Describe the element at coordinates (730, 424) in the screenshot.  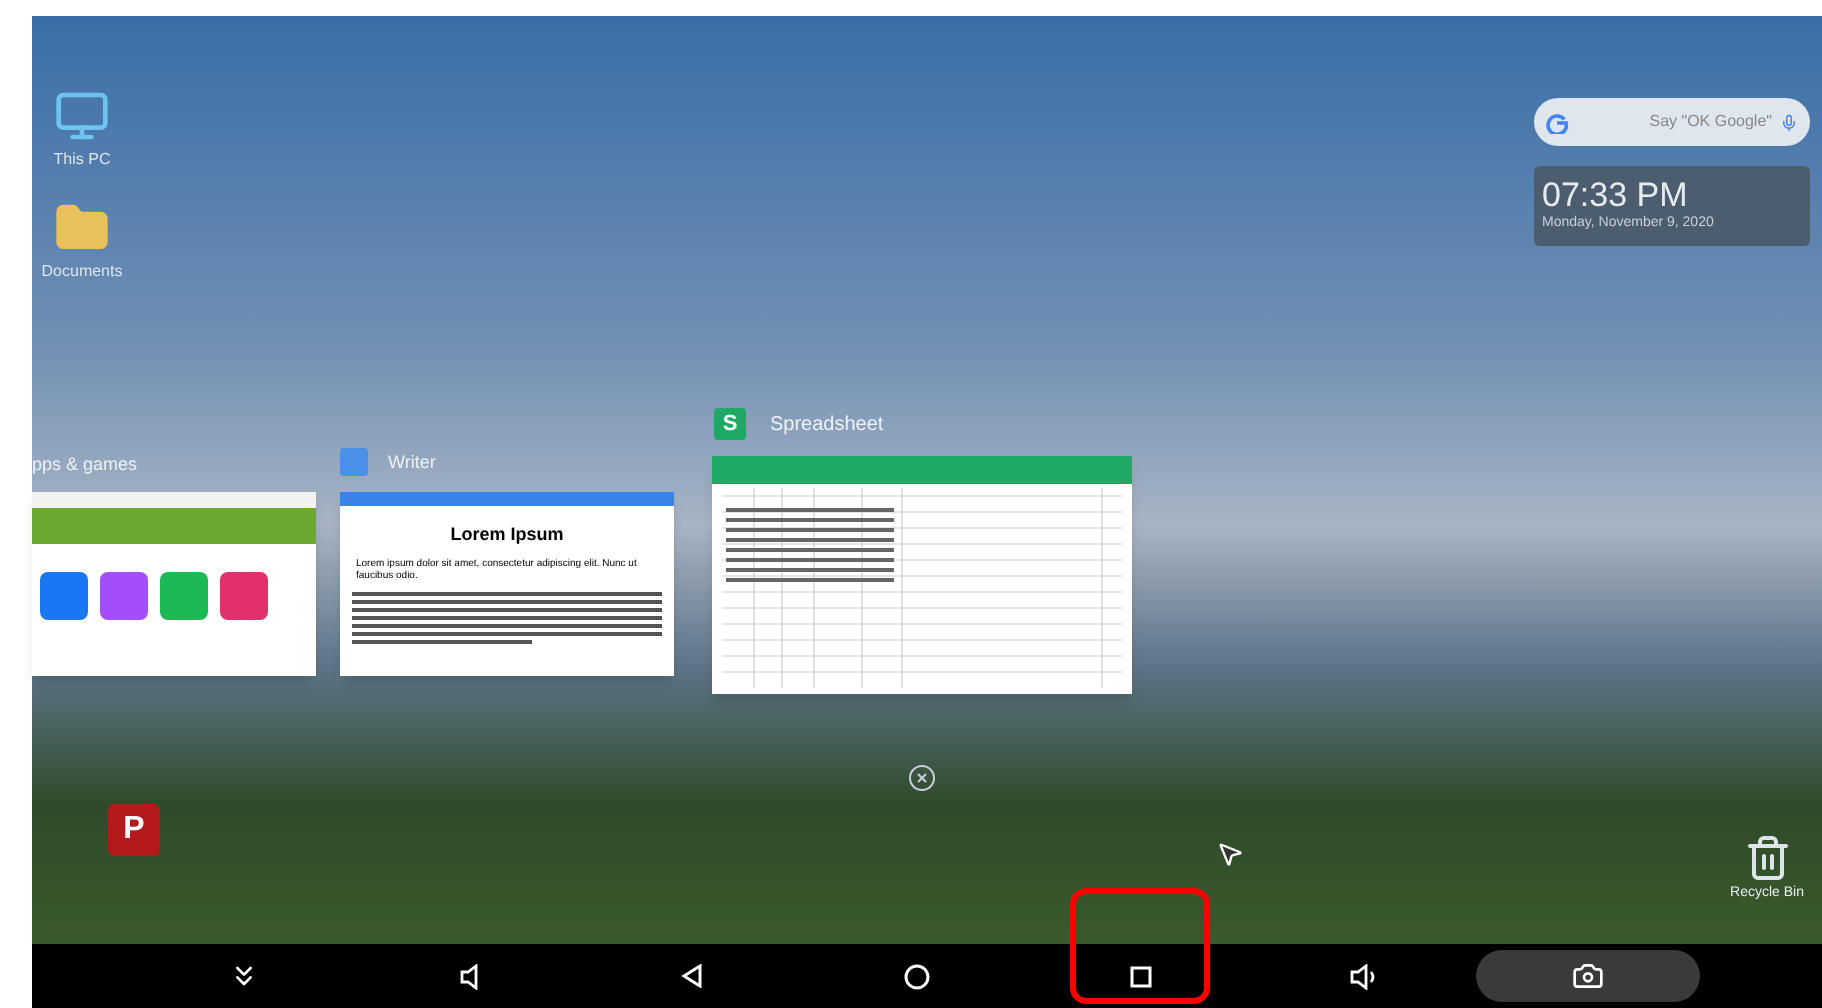
I see `spreadsheet-app-icon: S` at that location.